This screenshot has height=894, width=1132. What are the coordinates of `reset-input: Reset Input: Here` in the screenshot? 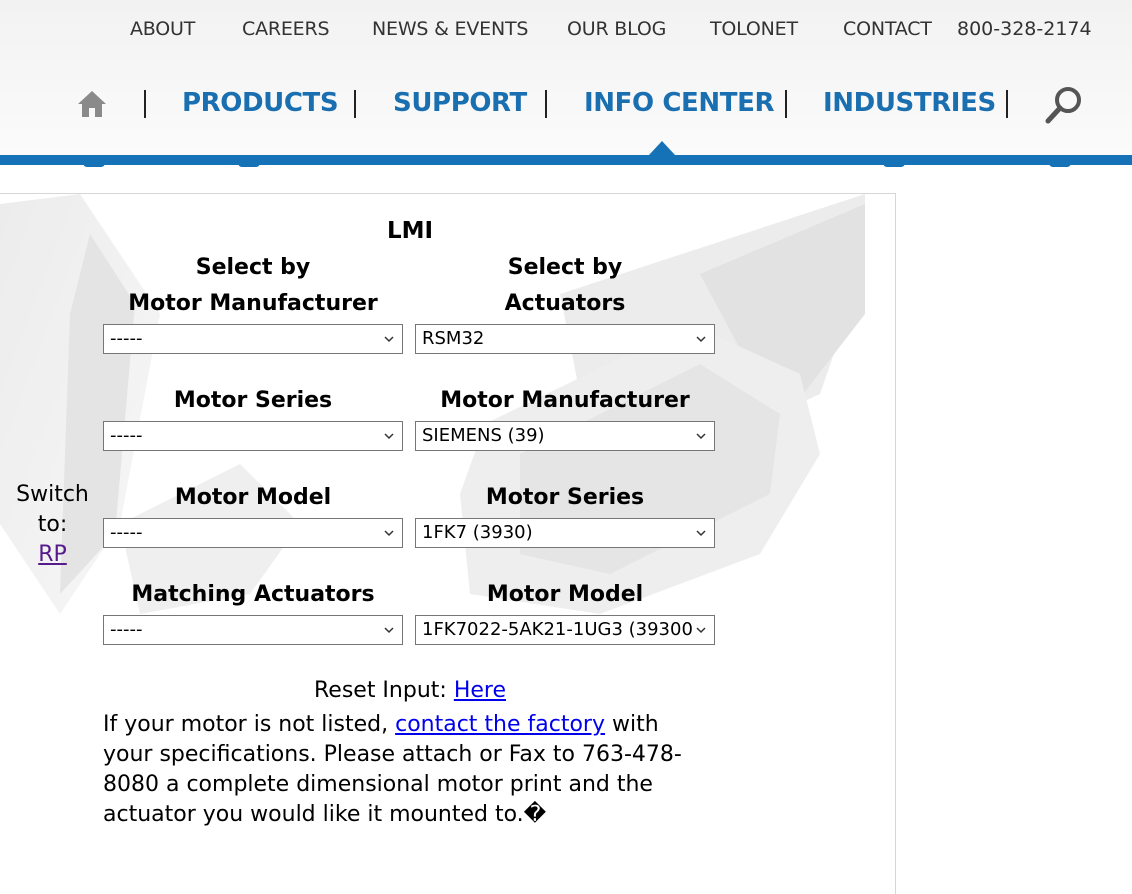 It's located at (410, 690).